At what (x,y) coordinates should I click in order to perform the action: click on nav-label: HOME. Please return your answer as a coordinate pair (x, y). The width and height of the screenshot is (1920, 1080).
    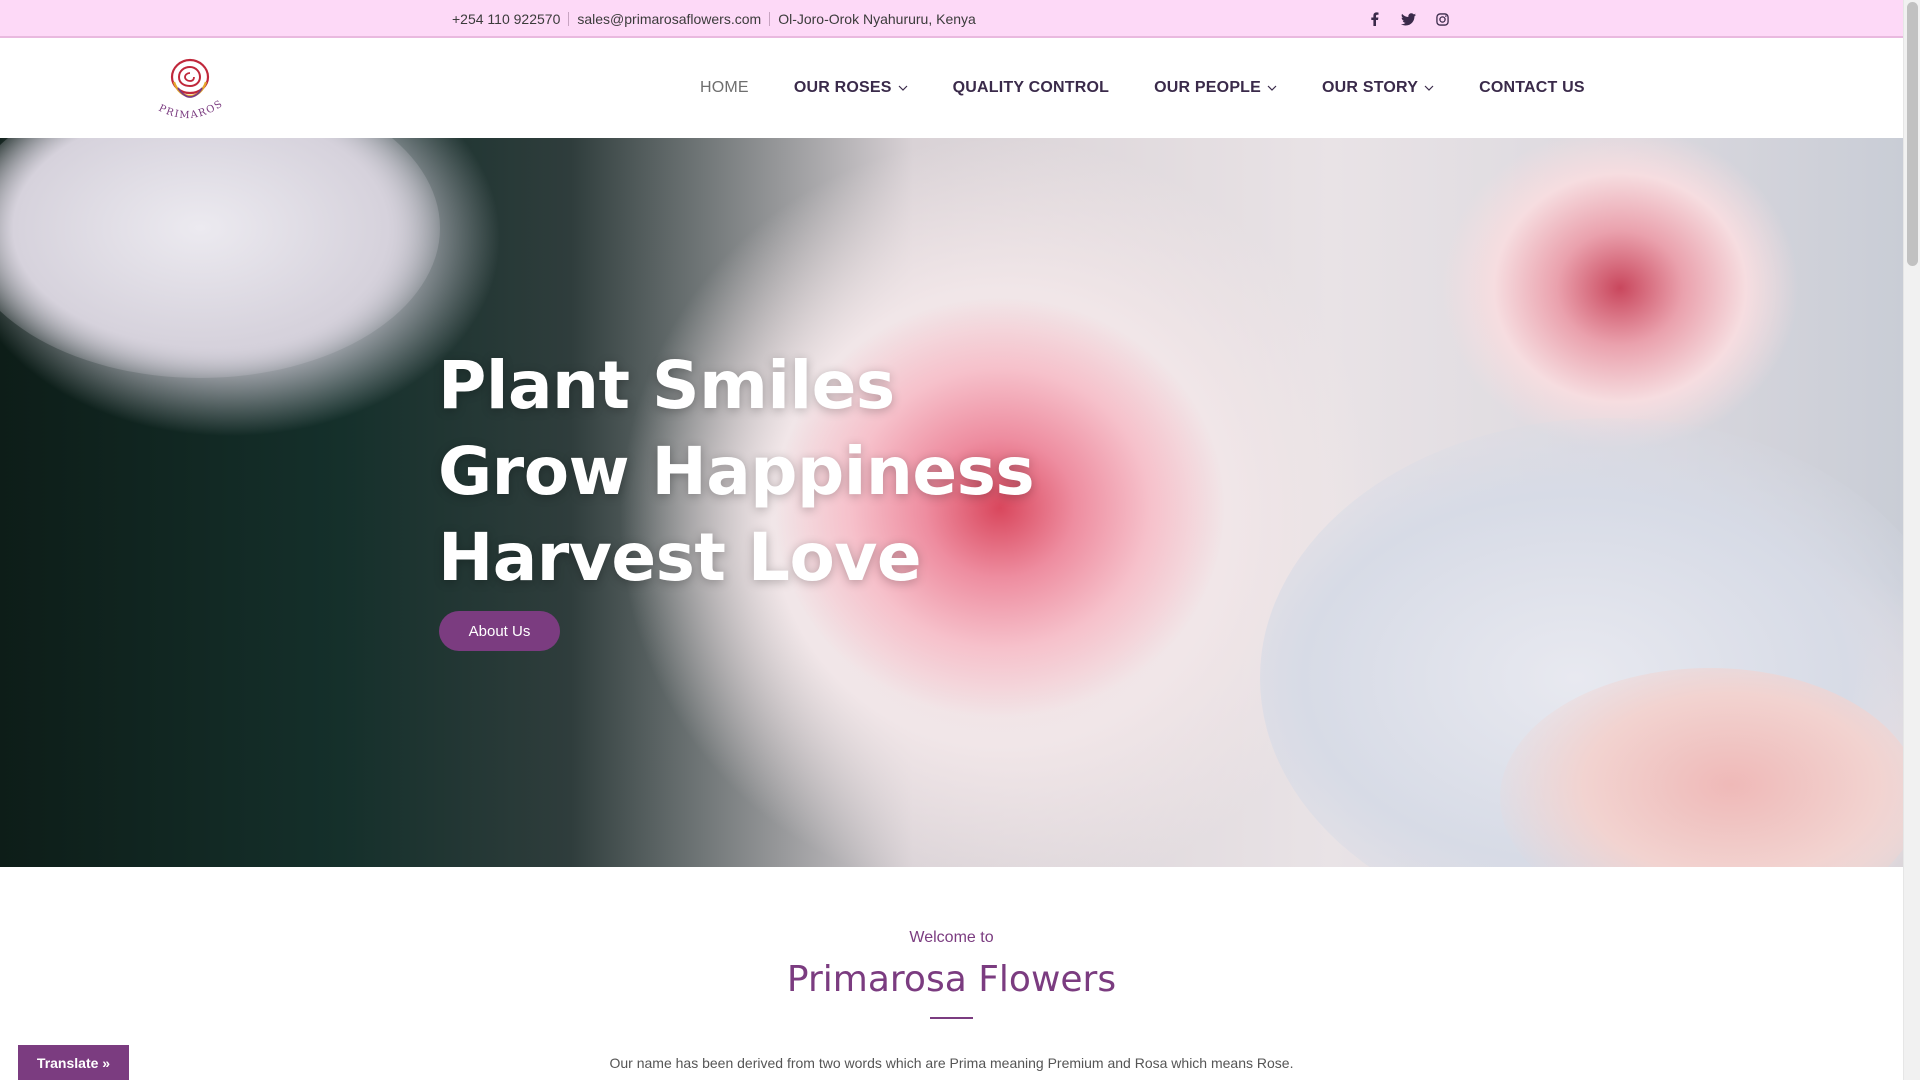
    Looking at the image, I should click on (724, 87).